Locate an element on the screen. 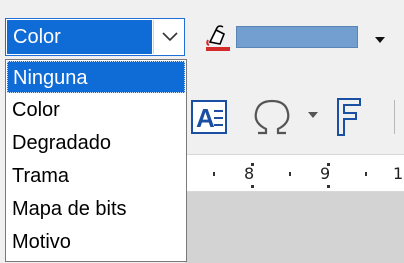 Image resolution: width=404 pixels, height=263 pixels. dropdown-option-mapa-de-bits: Mapa de bits is located at coordinates (96, 209).